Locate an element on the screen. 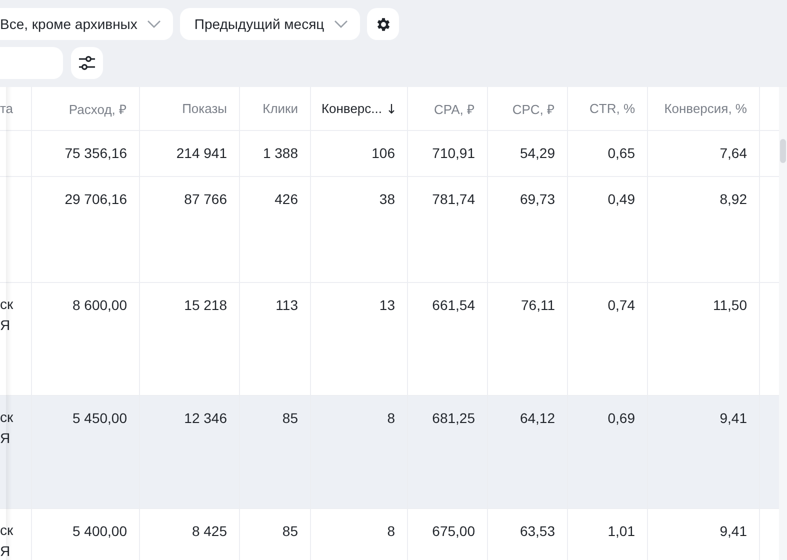 Image resolution: width=787 pixels, height=560 pixels. table-cell: 54,29 is located at coordinates (528, 153).